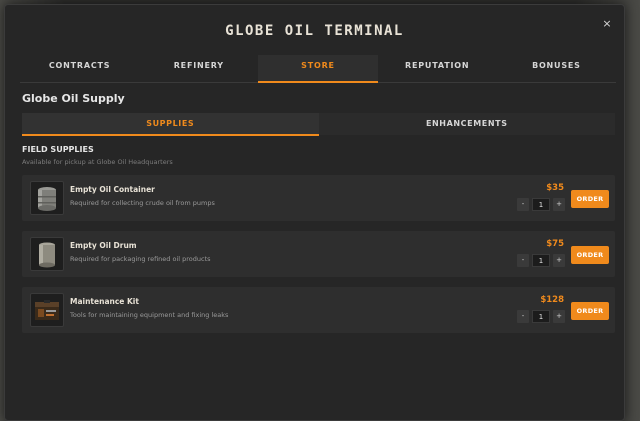 This screenshot has height=421, width=640. I want to click on tab-supplies: SUPPLIES, so click(170, 124).